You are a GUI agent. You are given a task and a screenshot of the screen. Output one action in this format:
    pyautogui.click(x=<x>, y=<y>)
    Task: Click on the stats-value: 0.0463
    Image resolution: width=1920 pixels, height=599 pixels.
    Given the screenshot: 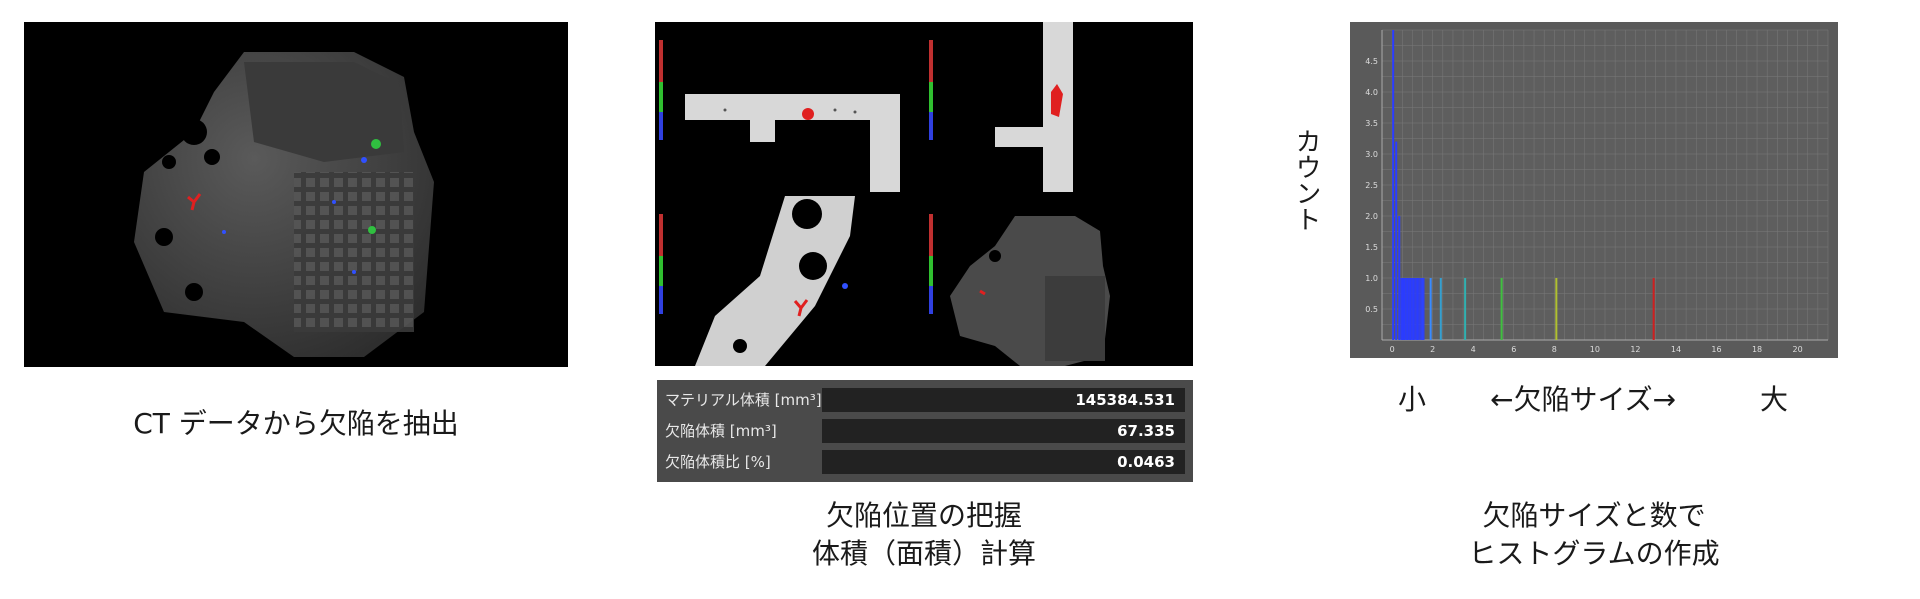 What is the action you would take?
    pyautogui.click(x=1146, y=462)
    